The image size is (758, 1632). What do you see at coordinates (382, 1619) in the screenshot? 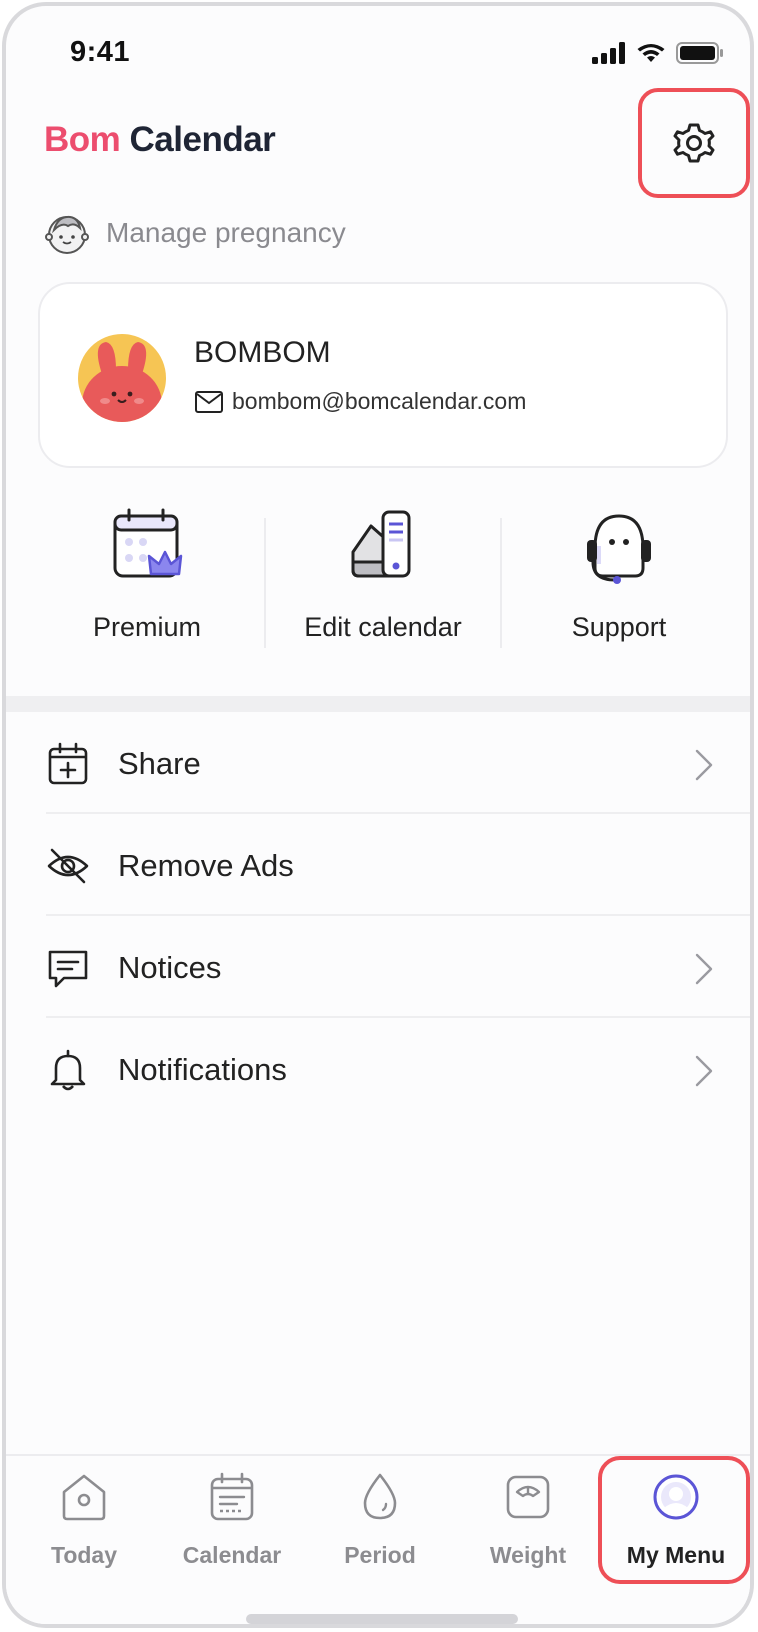
I see `home-indicator` at bounding box center [382, 1619].